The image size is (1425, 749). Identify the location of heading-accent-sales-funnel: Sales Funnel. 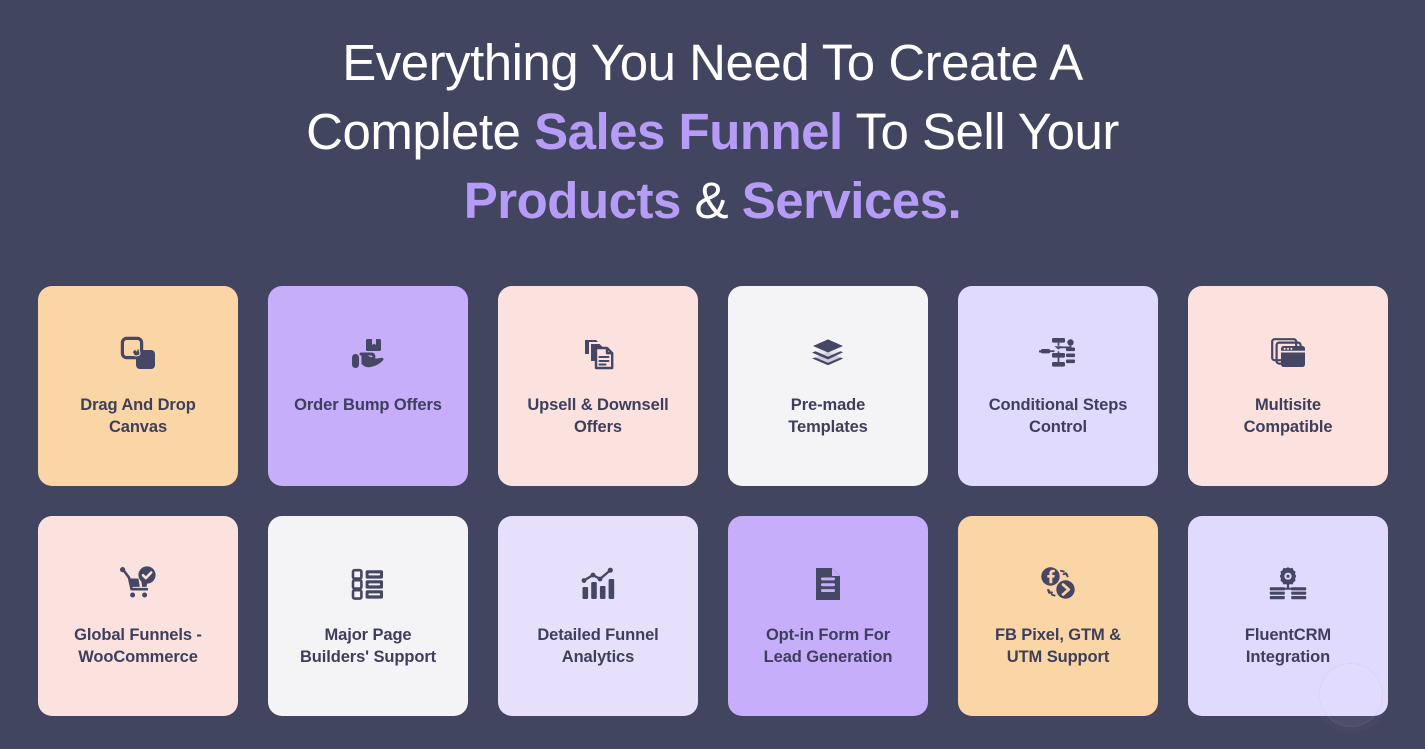
(688, 131).